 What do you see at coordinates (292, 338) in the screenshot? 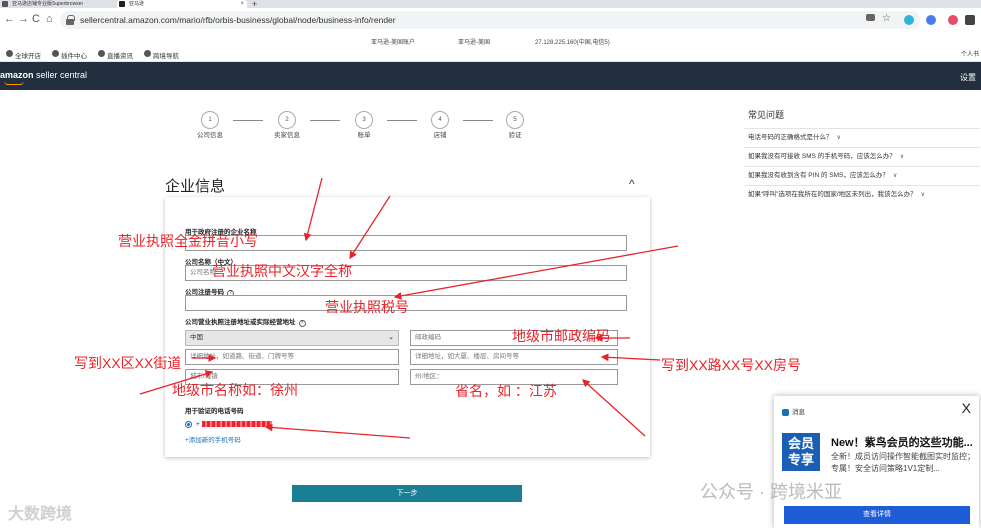
I see `country-select: 中国 ⌄` at bounding box center [292, 338].